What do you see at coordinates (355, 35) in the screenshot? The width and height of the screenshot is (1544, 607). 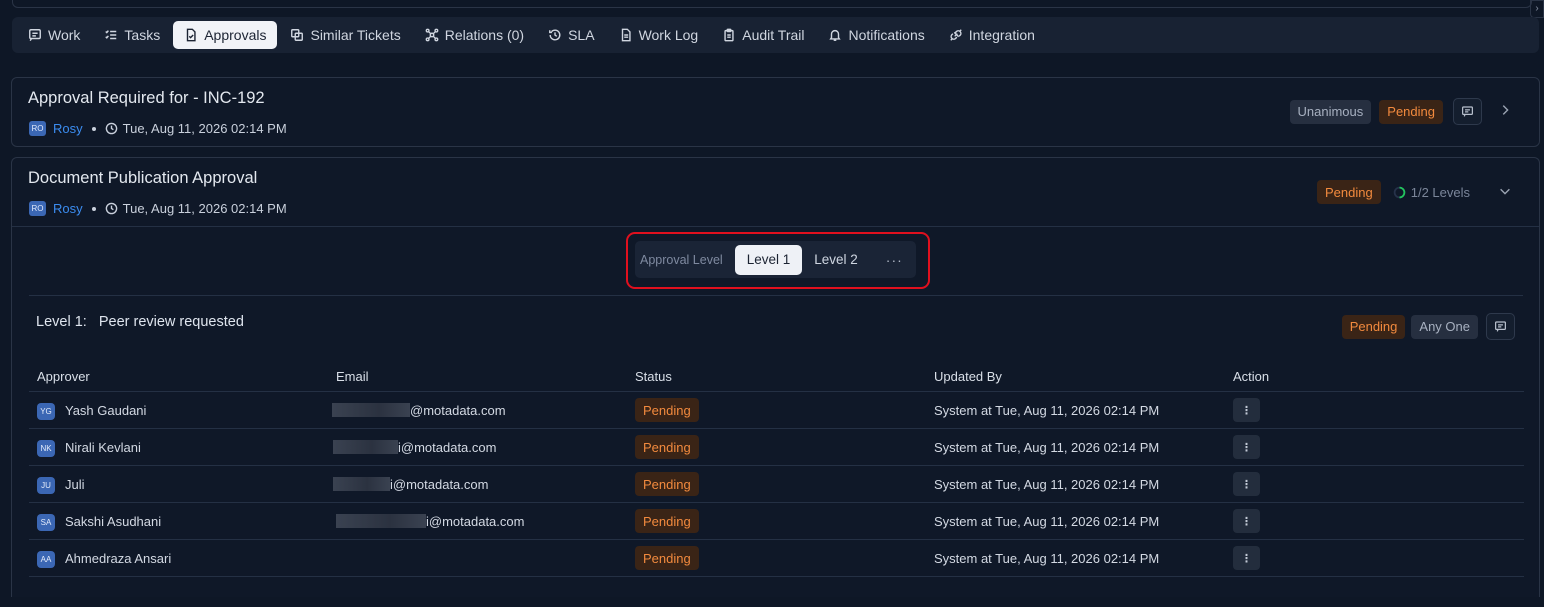 I see `tab-label: Similar Tickets` at bounding box center [355, 35].